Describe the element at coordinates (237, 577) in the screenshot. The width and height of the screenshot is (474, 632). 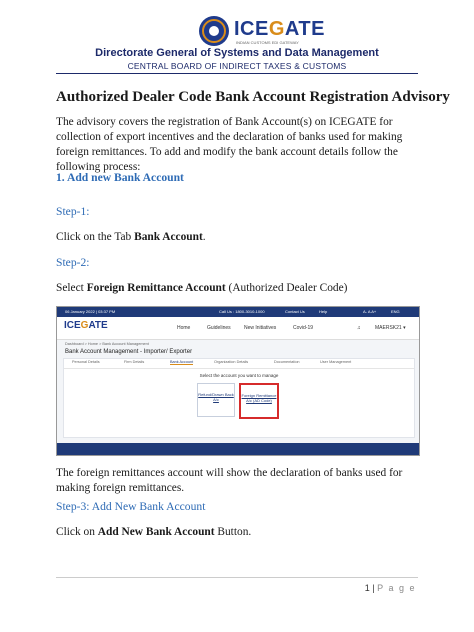
I see `footer-divider` at that location.